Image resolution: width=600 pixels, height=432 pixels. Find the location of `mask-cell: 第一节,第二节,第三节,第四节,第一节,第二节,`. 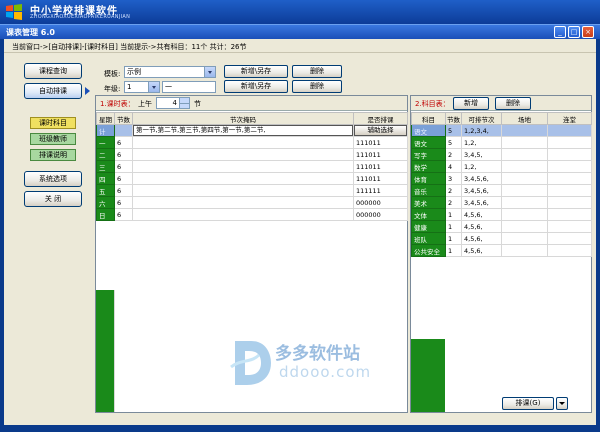

mask-cell: 第一节,第二节,第三节,第四节,第一节,第二节, is located at coordinates (243, 130).